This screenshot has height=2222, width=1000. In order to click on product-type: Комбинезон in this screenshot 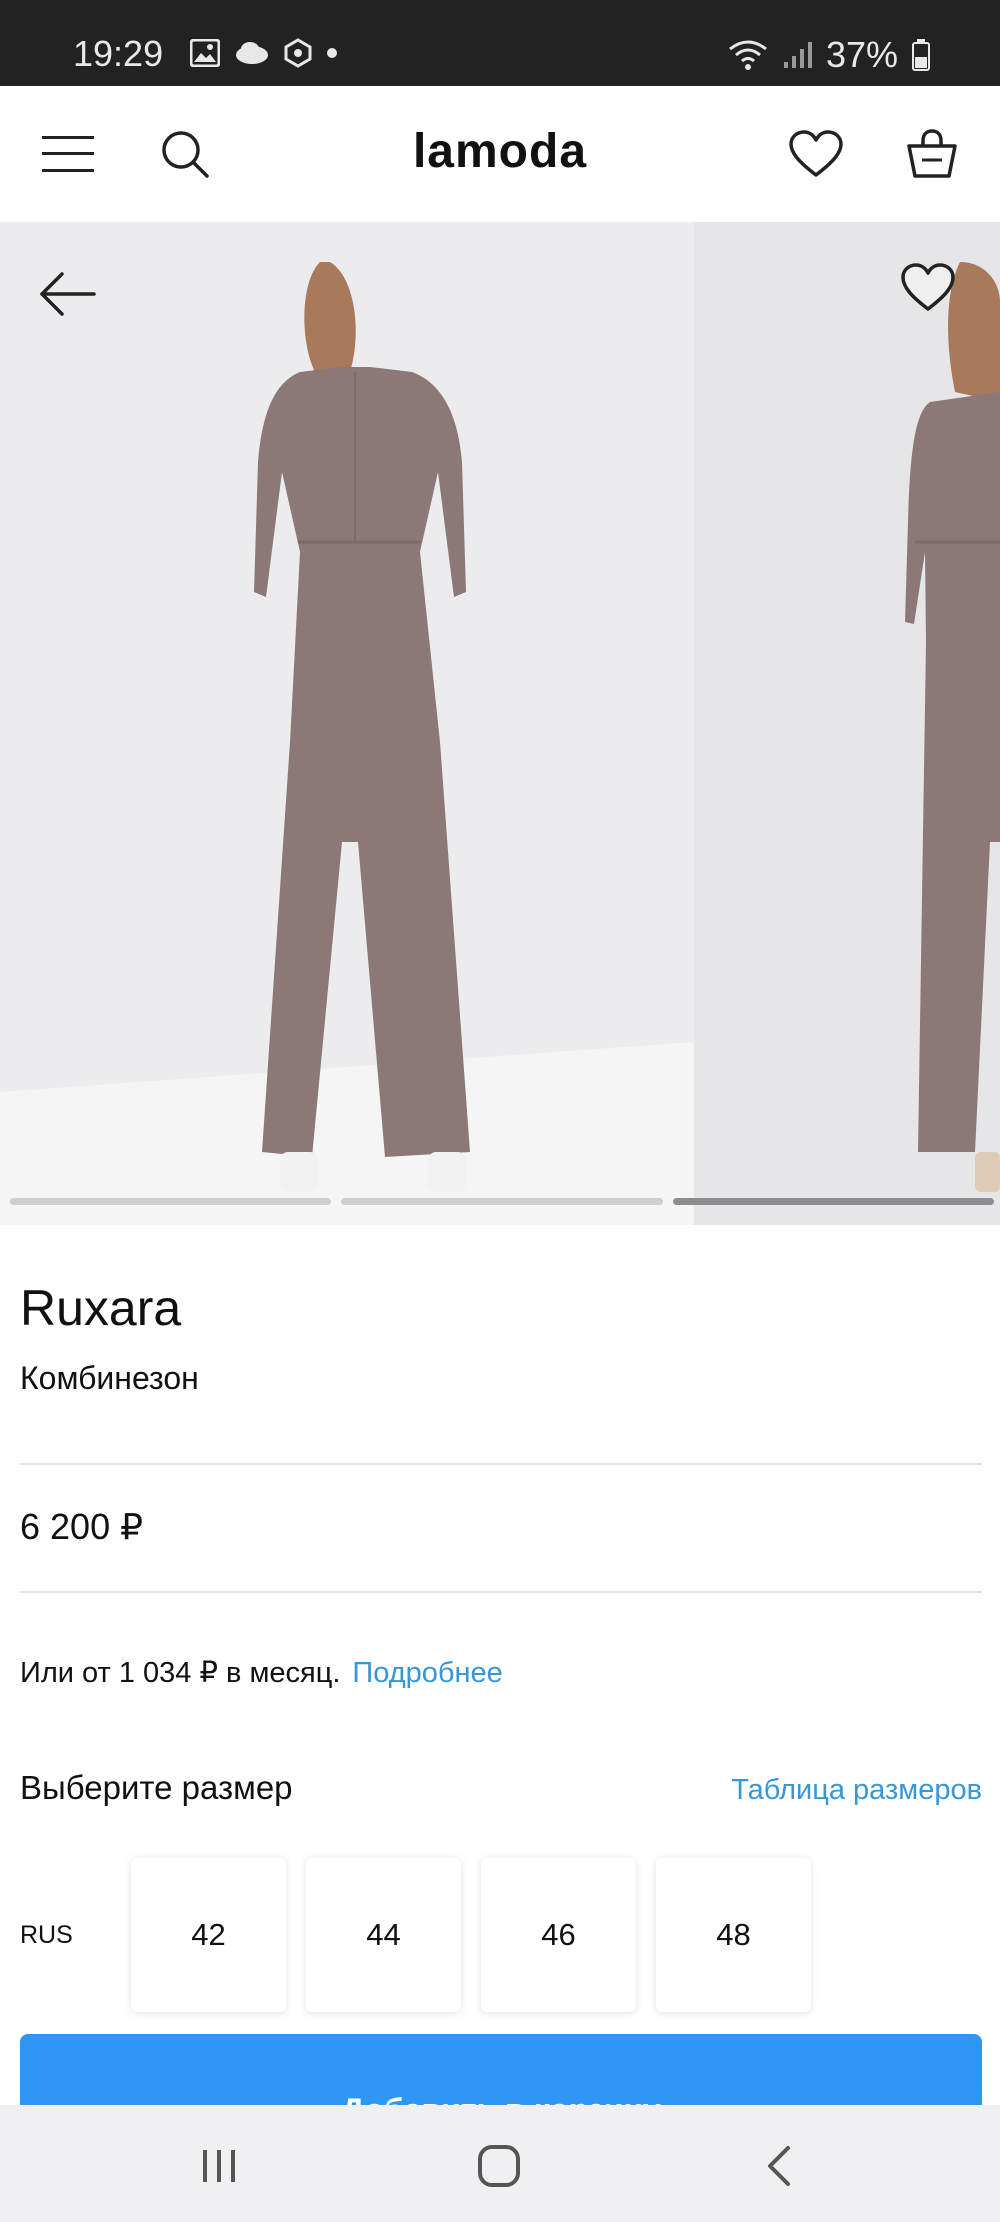, I will do `click(109, 1378)`.